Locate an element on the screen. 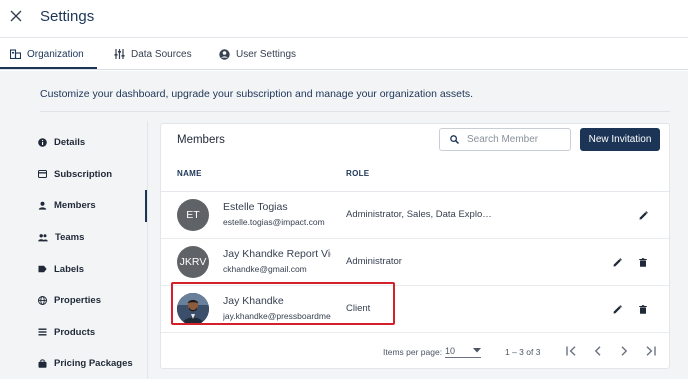 This screenshot has width=688, height=379. tab-label: User Settings is located at coordinates (266, 54).